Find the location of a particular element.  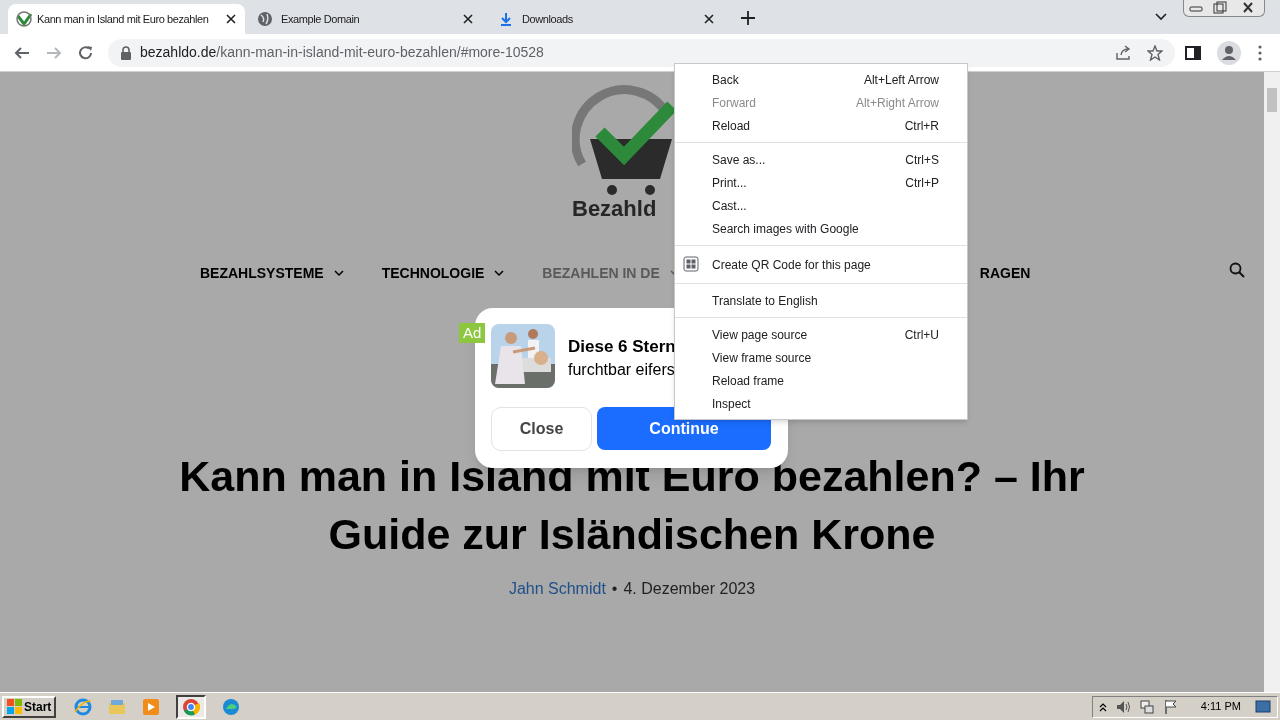

menu-item: Create QR Code for this page is located at coordinates (821, 264).